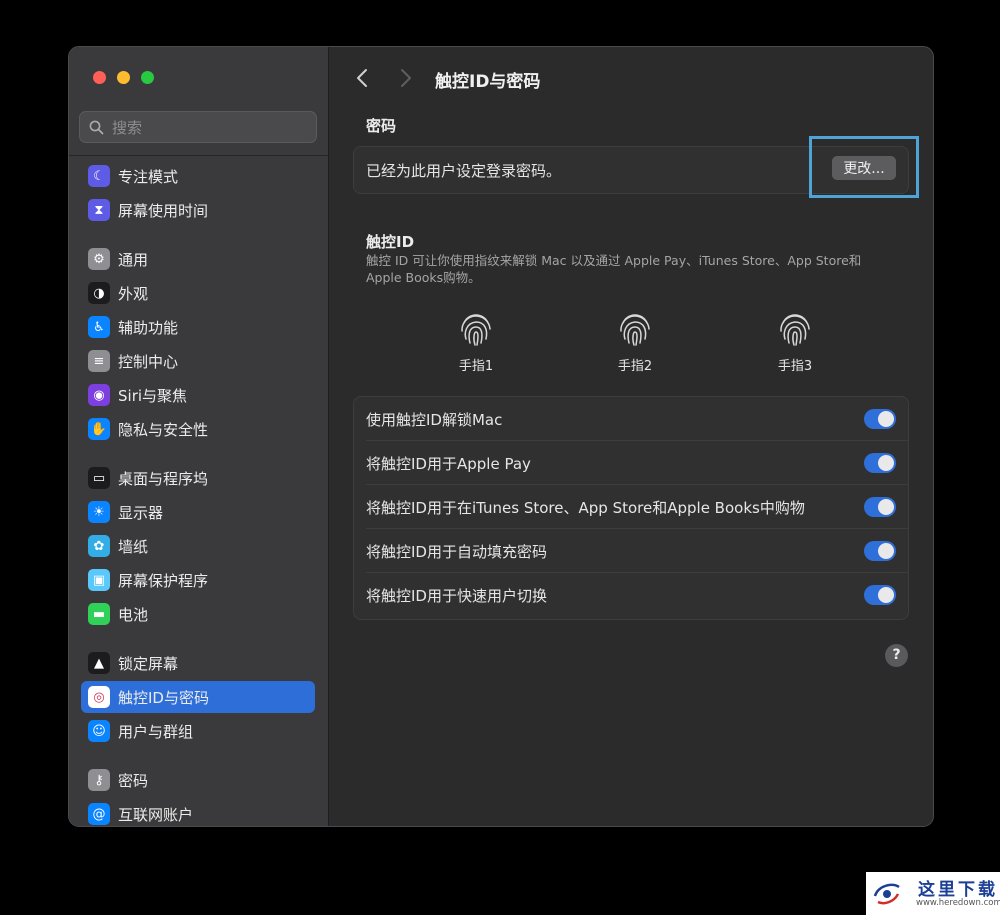  I want to click on sidebar-item-label: 通用, so click(133, 260).